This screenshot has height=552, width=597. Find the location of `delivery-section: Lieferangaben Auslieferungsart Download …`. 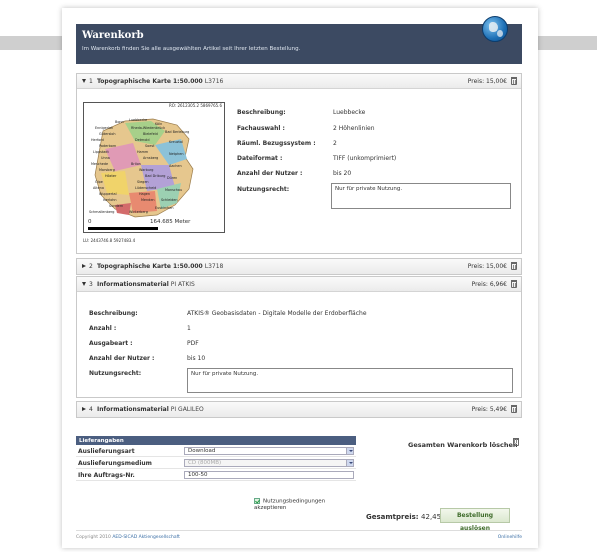

delivery-section: Lieferangaben Auslieferungsart Download … is located at coordinates (216, 473).